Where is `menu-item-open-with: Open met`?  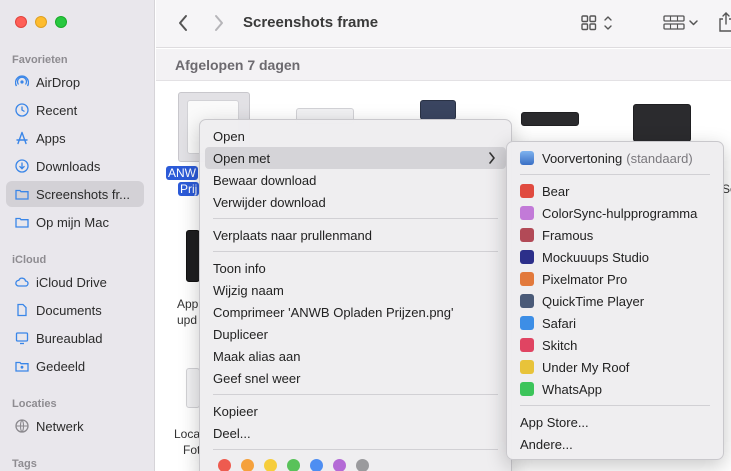
menu-item-open-with: Open met is located at coordinates (355, 158).